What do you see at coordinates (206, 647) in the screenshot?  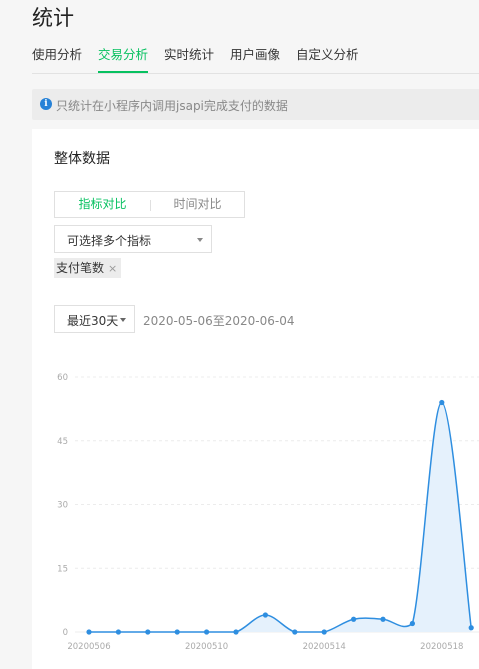 I see `x-tick-label: 20200510` at bounding box center [206, 647].